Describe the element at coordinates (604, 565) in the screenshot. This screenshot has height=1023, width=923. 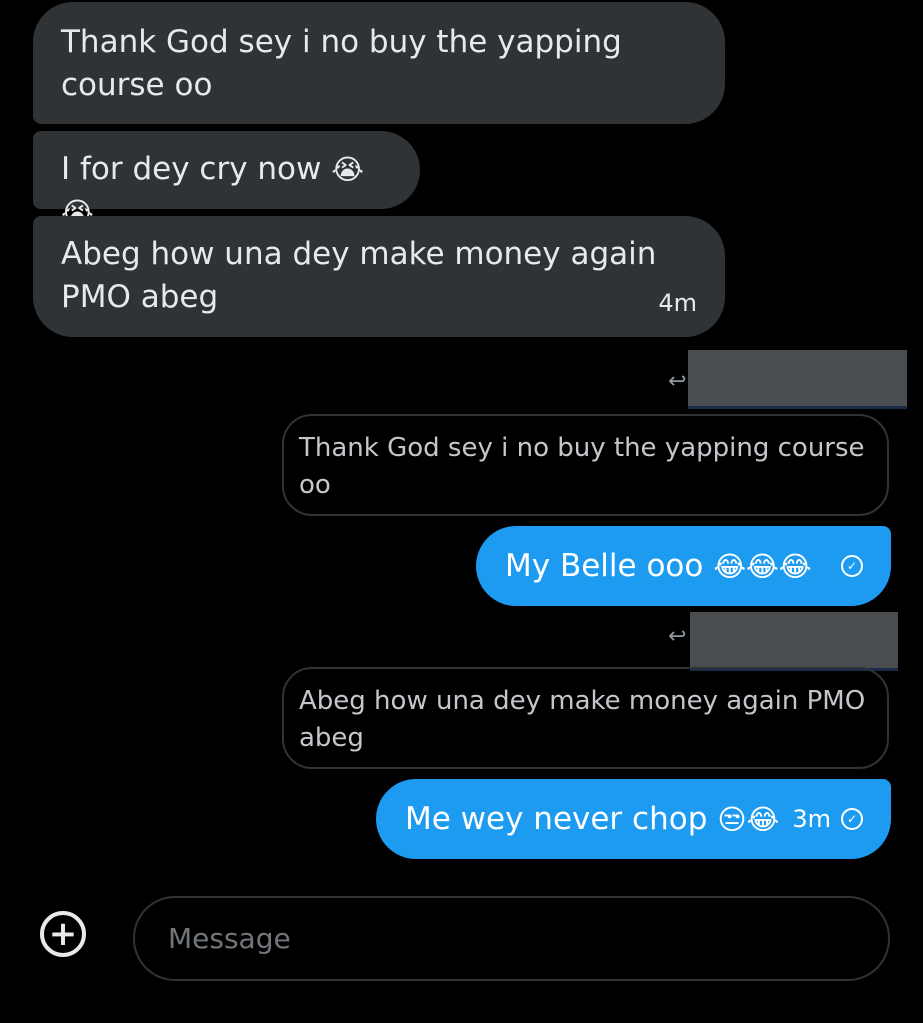
I see `message-text: My Belle ooo` at that location.